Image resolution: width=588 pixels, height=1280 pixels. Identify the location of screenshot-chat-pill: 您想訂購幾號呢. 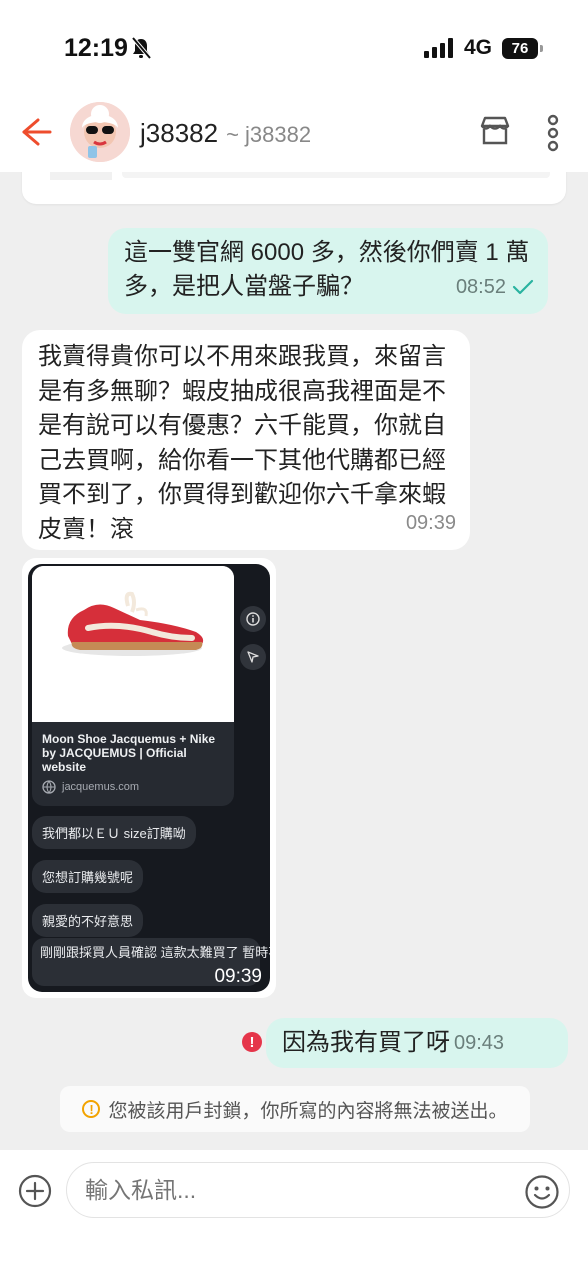
(88, 876).